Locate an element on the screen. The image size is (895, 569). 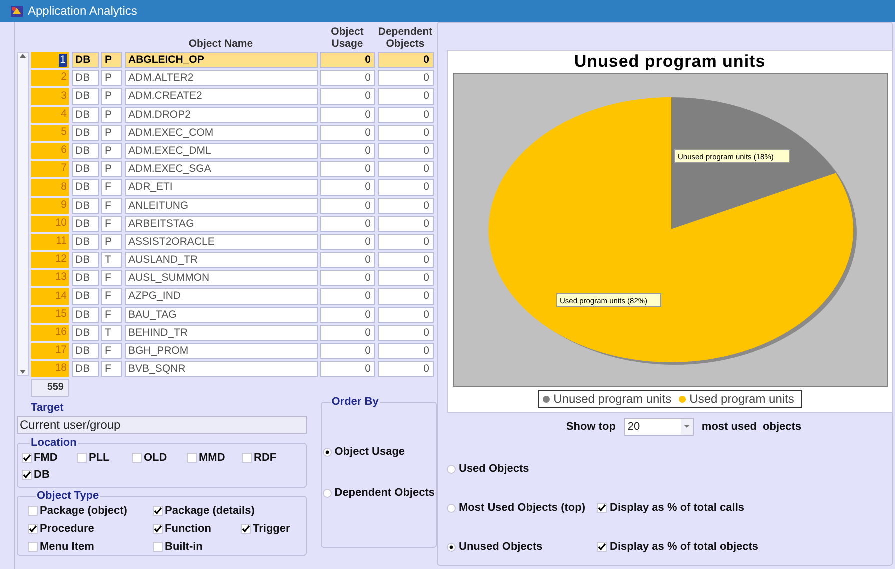
section-label: Location is located at coordinates (54, 443).